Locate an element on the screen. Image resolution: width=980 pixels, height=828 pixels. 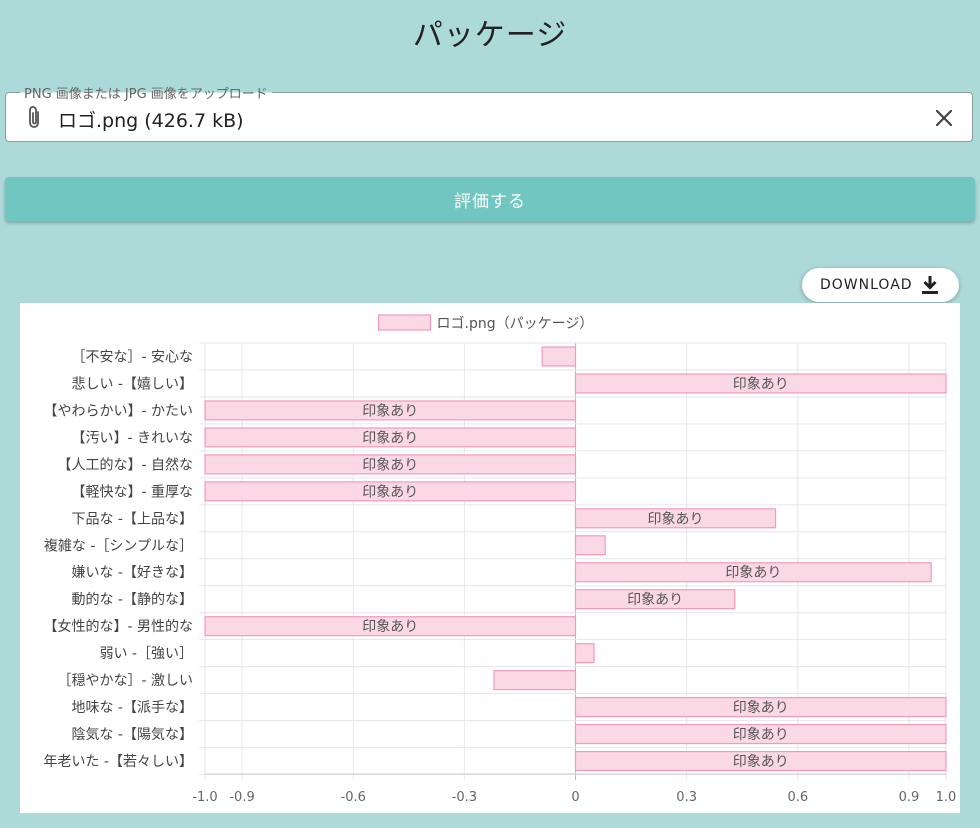
category-label: 複雑な -［シンプルな］ is located at coordinates (118, 545).